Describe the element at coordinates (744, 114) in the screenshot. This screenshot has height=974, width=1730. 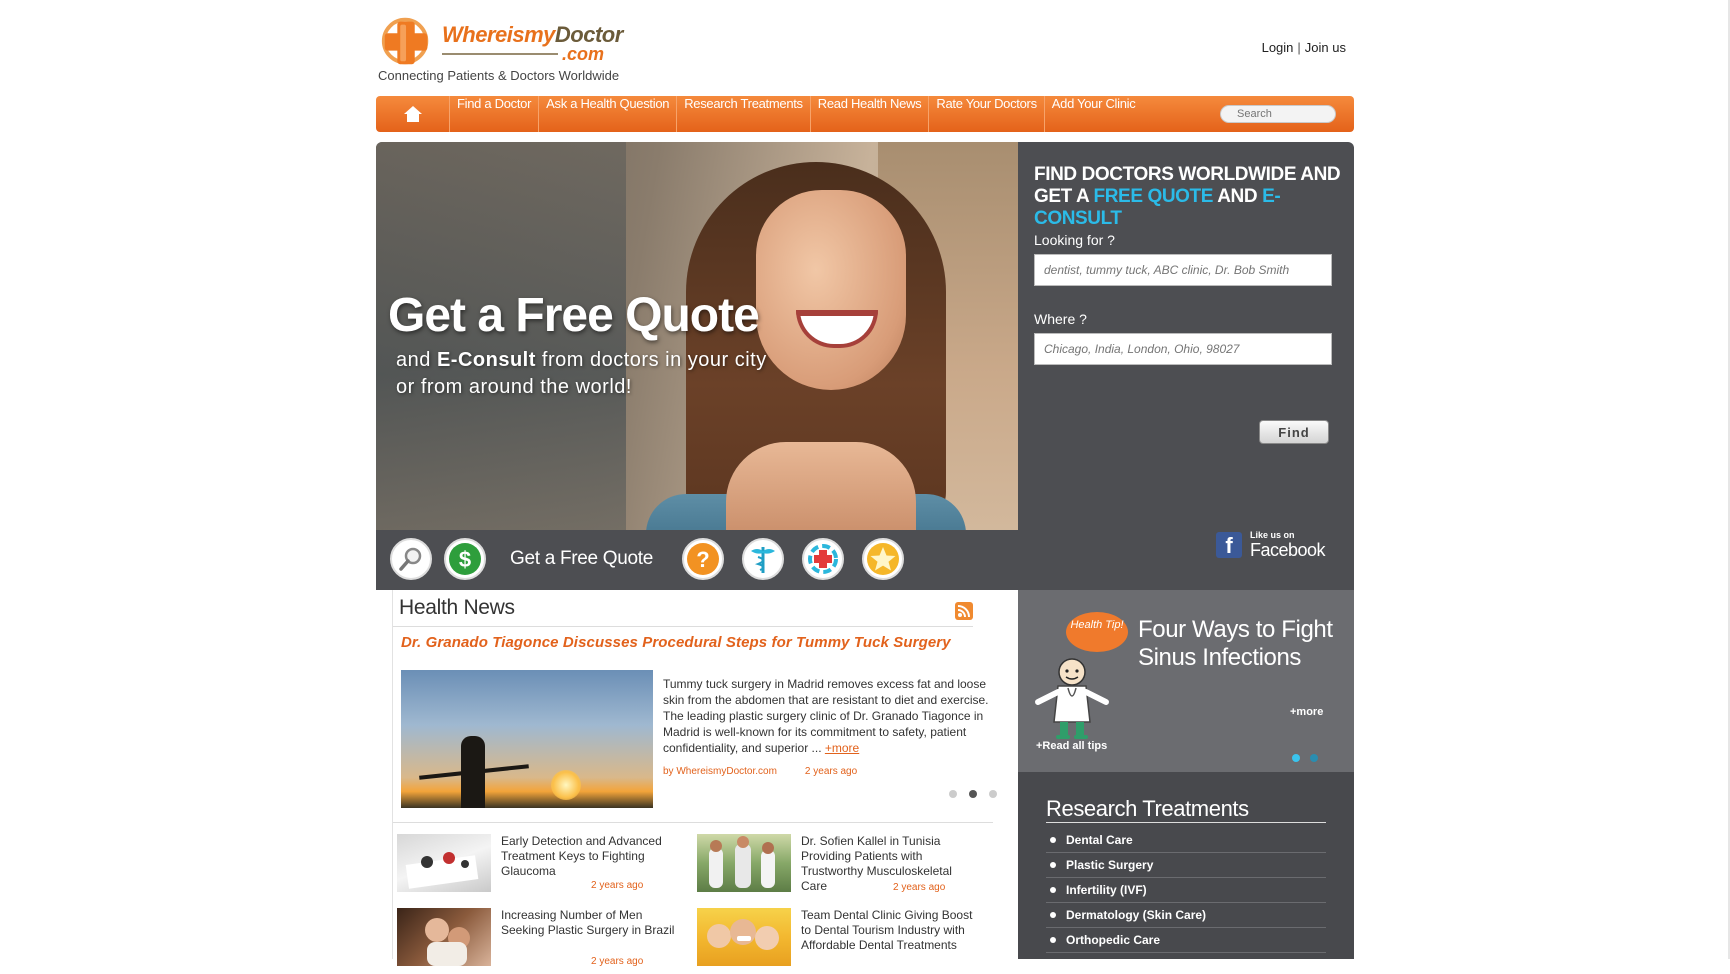
I see `menu-research-treatments: Research Treatments` at that location.